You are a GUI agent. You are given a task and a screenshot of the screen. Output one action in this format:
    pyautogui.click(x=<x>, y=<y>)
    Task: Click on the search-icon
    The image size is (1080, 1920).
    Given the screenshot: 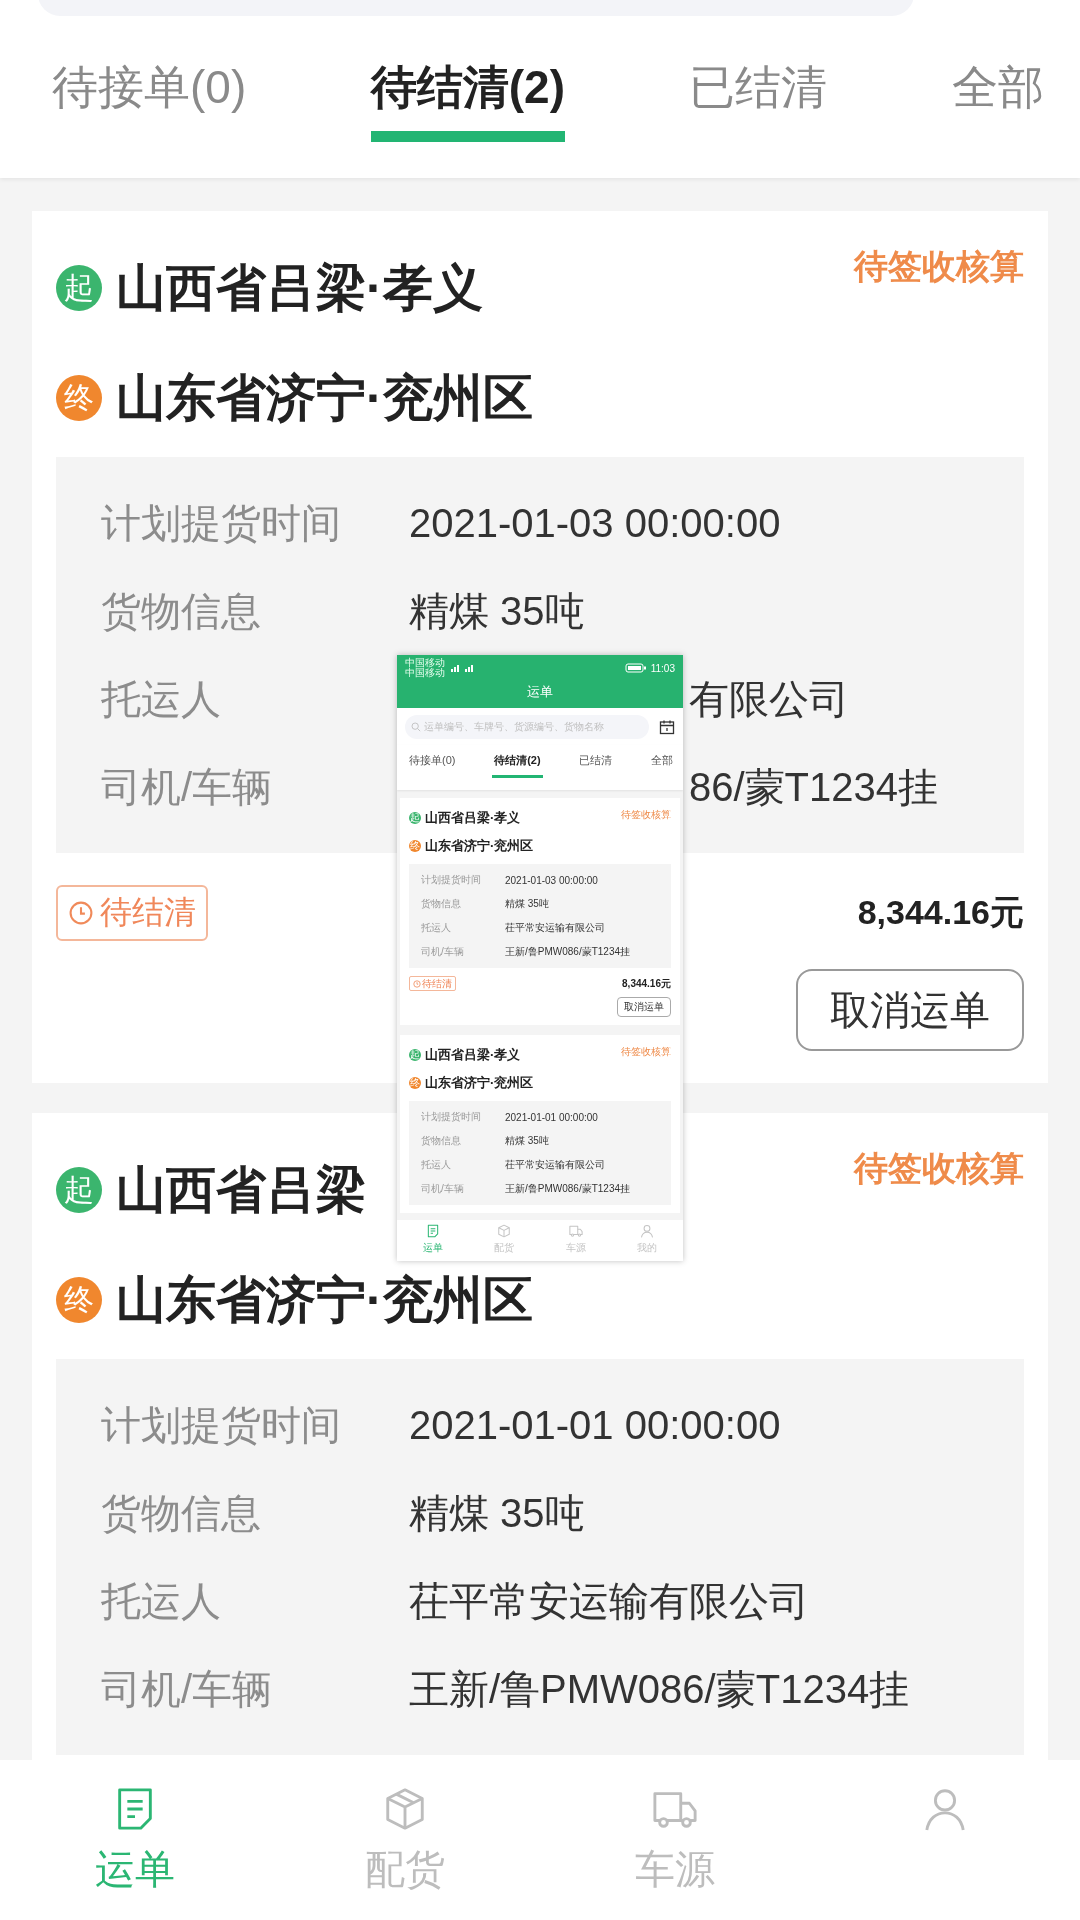 What is the action you would take?
    pyautogui.click(x=416, y=726)
    